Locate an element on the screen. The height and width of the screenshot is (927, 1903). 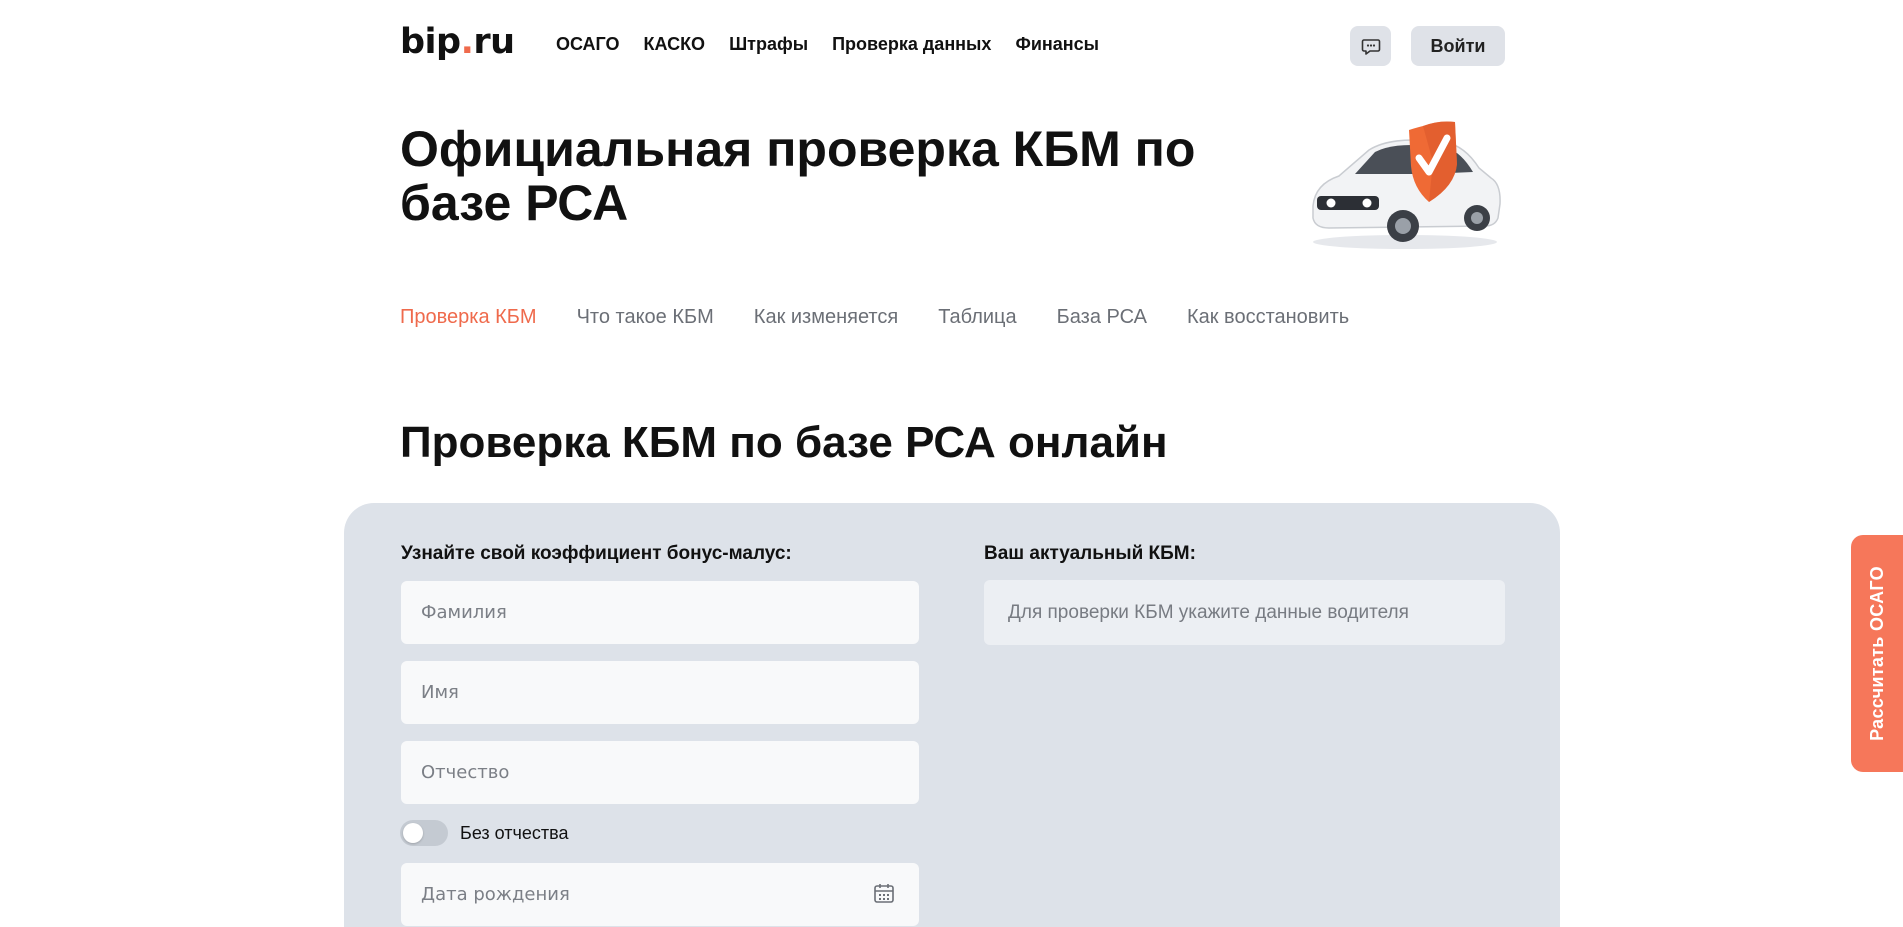
tab-rsa-base: База РСА is located at coordinates (1102, 317).